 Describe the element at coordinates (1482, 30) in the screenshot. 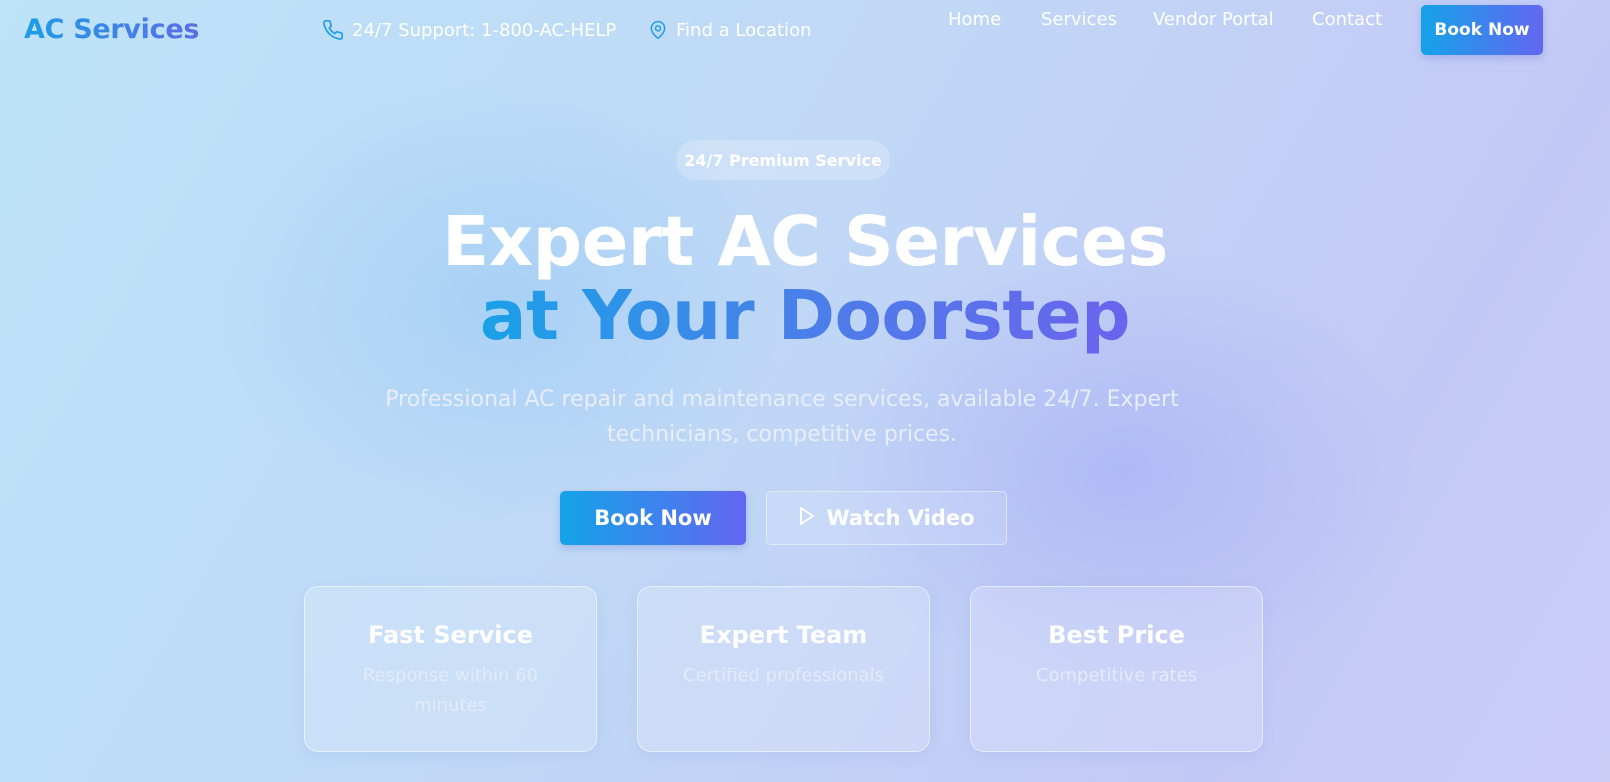

I see `header-book-now-button: Book Now` at that location.